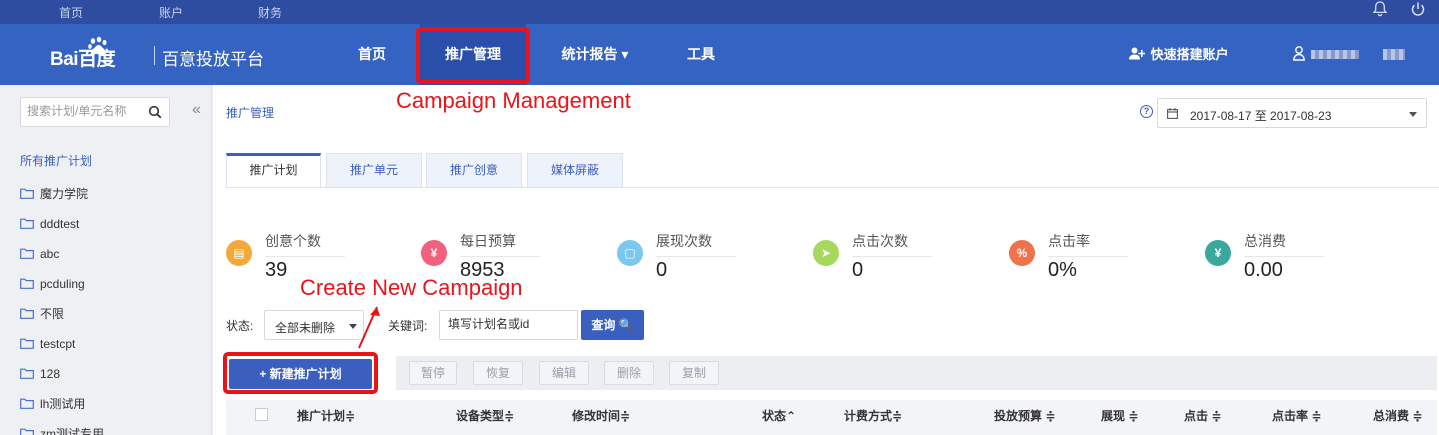 Image resolution: width=1439 pixels, height=435 pixels. I want to click on top-link-account: 账户, so click(171, 12).